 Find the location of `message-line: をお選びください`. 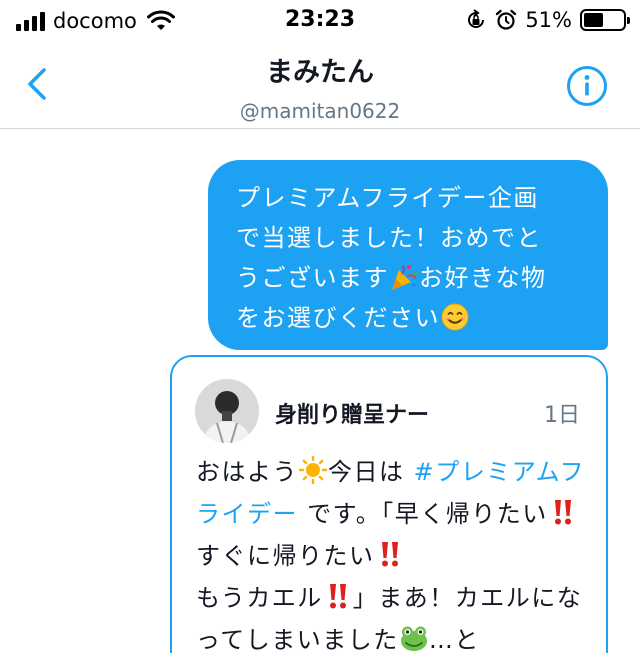

message-line: をお選びください is located at coordinates (415, 318).